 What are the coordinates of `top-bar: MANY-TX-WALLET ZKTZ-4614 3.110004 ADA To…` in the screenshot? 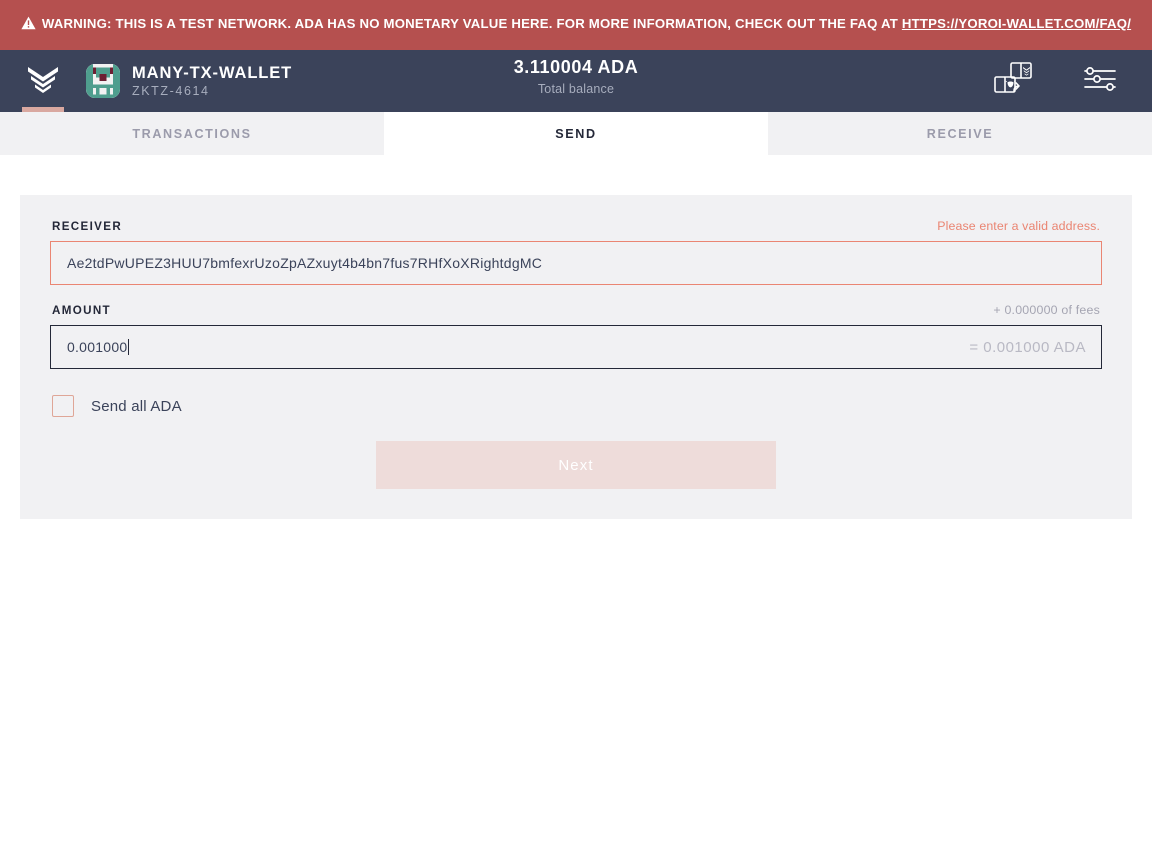 It's located at (576, 81).